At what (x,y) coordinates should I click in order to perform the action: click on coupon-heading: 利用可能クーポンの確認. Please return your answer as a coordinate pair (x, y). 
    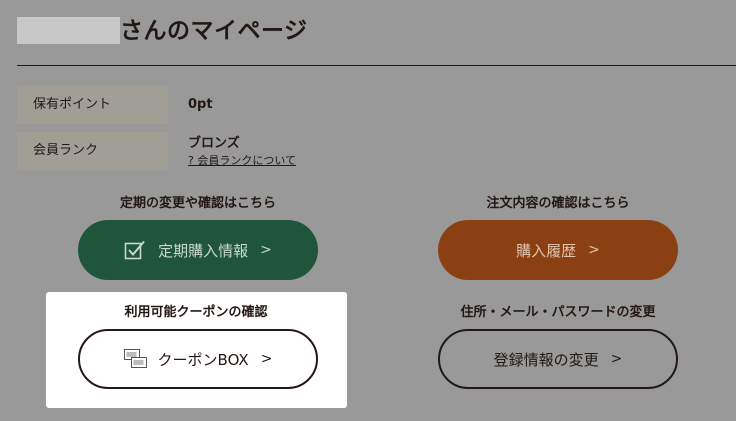
    Looking at the image, I should click on (196, 312).